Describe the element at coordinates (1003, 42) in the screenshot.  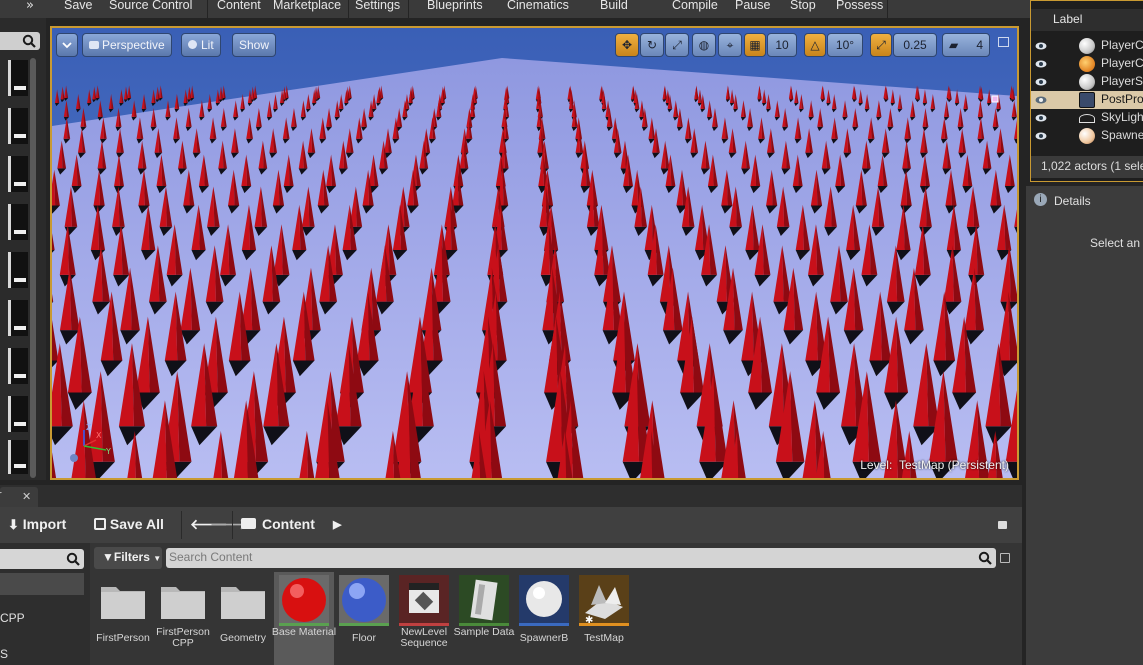
I see `maximize-viewport-icon` at that location.